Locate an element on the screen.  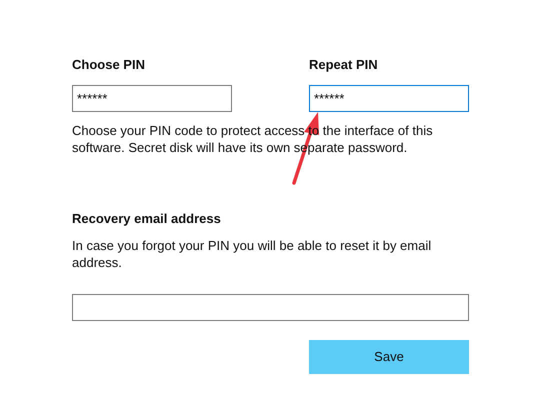
field-label: Choose PIN is located at coordinates (109, 65).